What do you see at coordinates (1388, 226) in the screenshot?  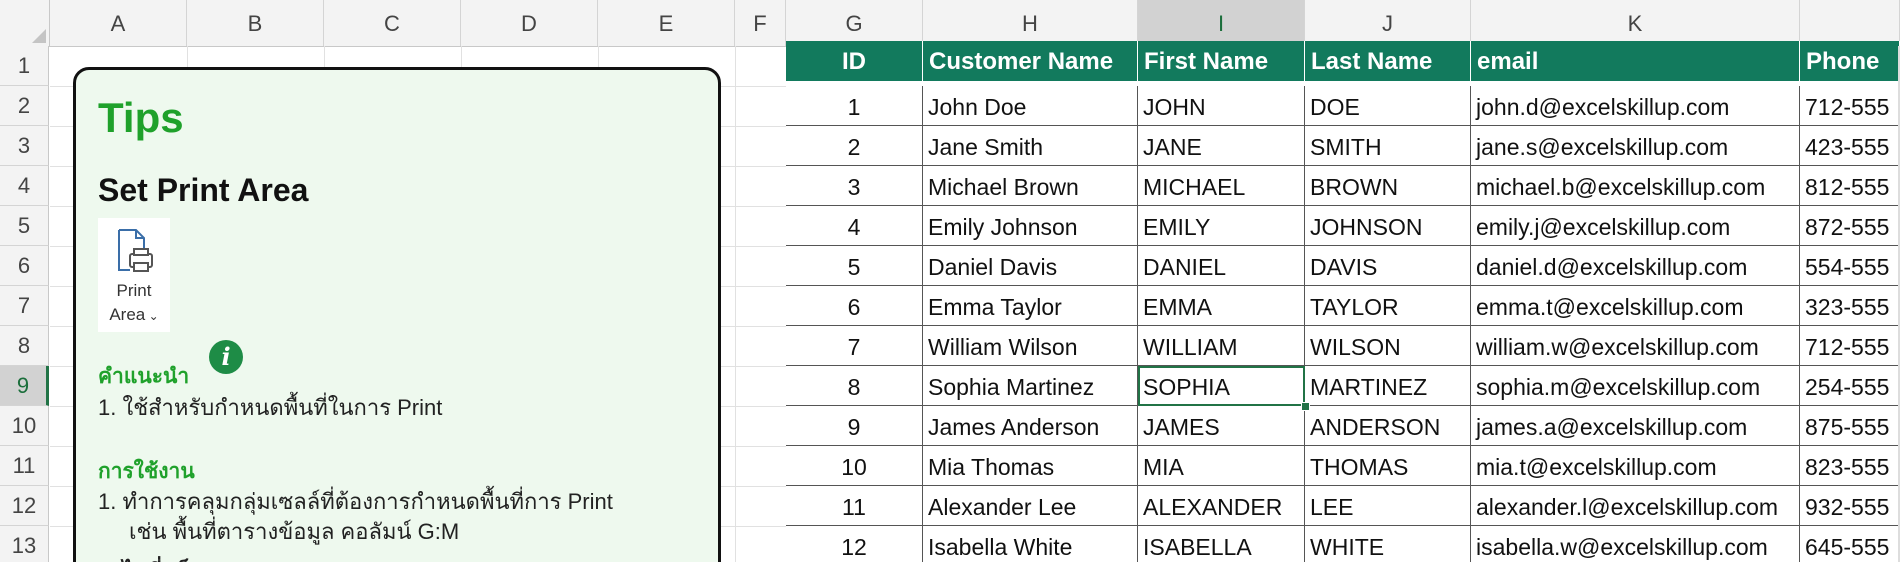 I see `table-cell-last-name: JOHNSON` at bounding box center [1388, 226].